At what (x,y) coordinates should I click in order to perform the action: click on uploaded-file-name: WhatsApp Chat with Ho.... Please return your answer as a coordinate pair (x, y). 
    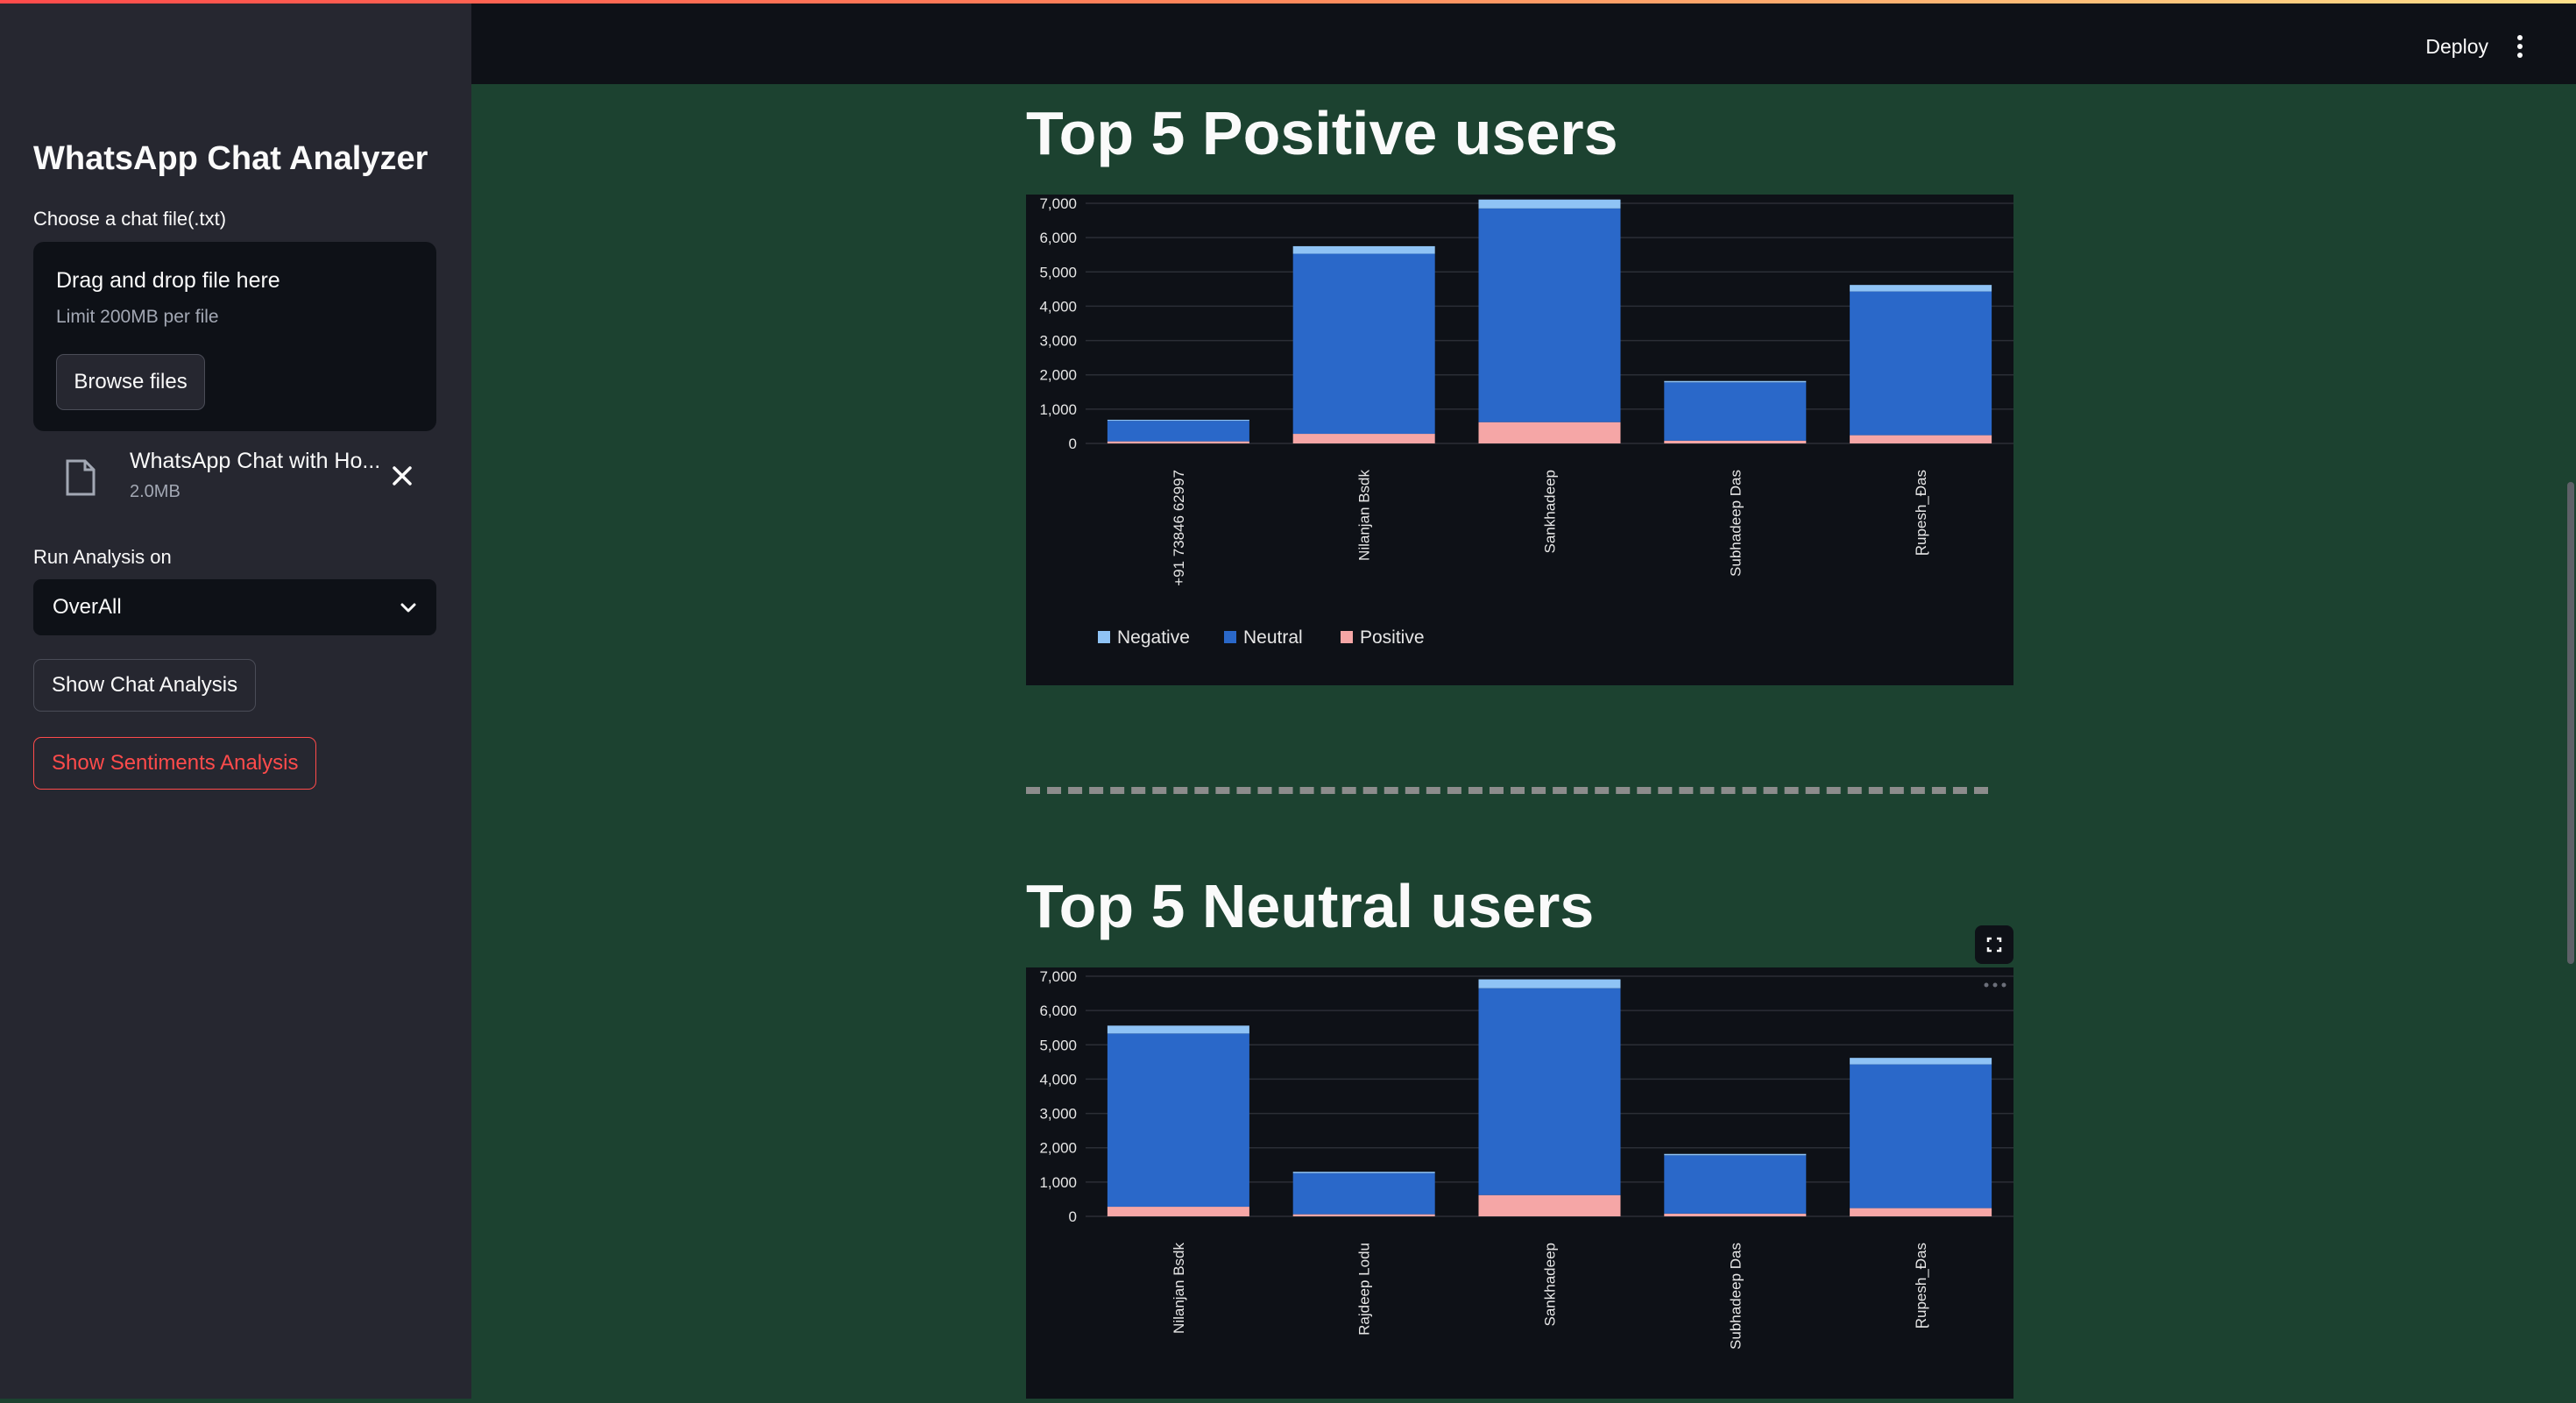
    Looking at the image, I should click on (255, 461).